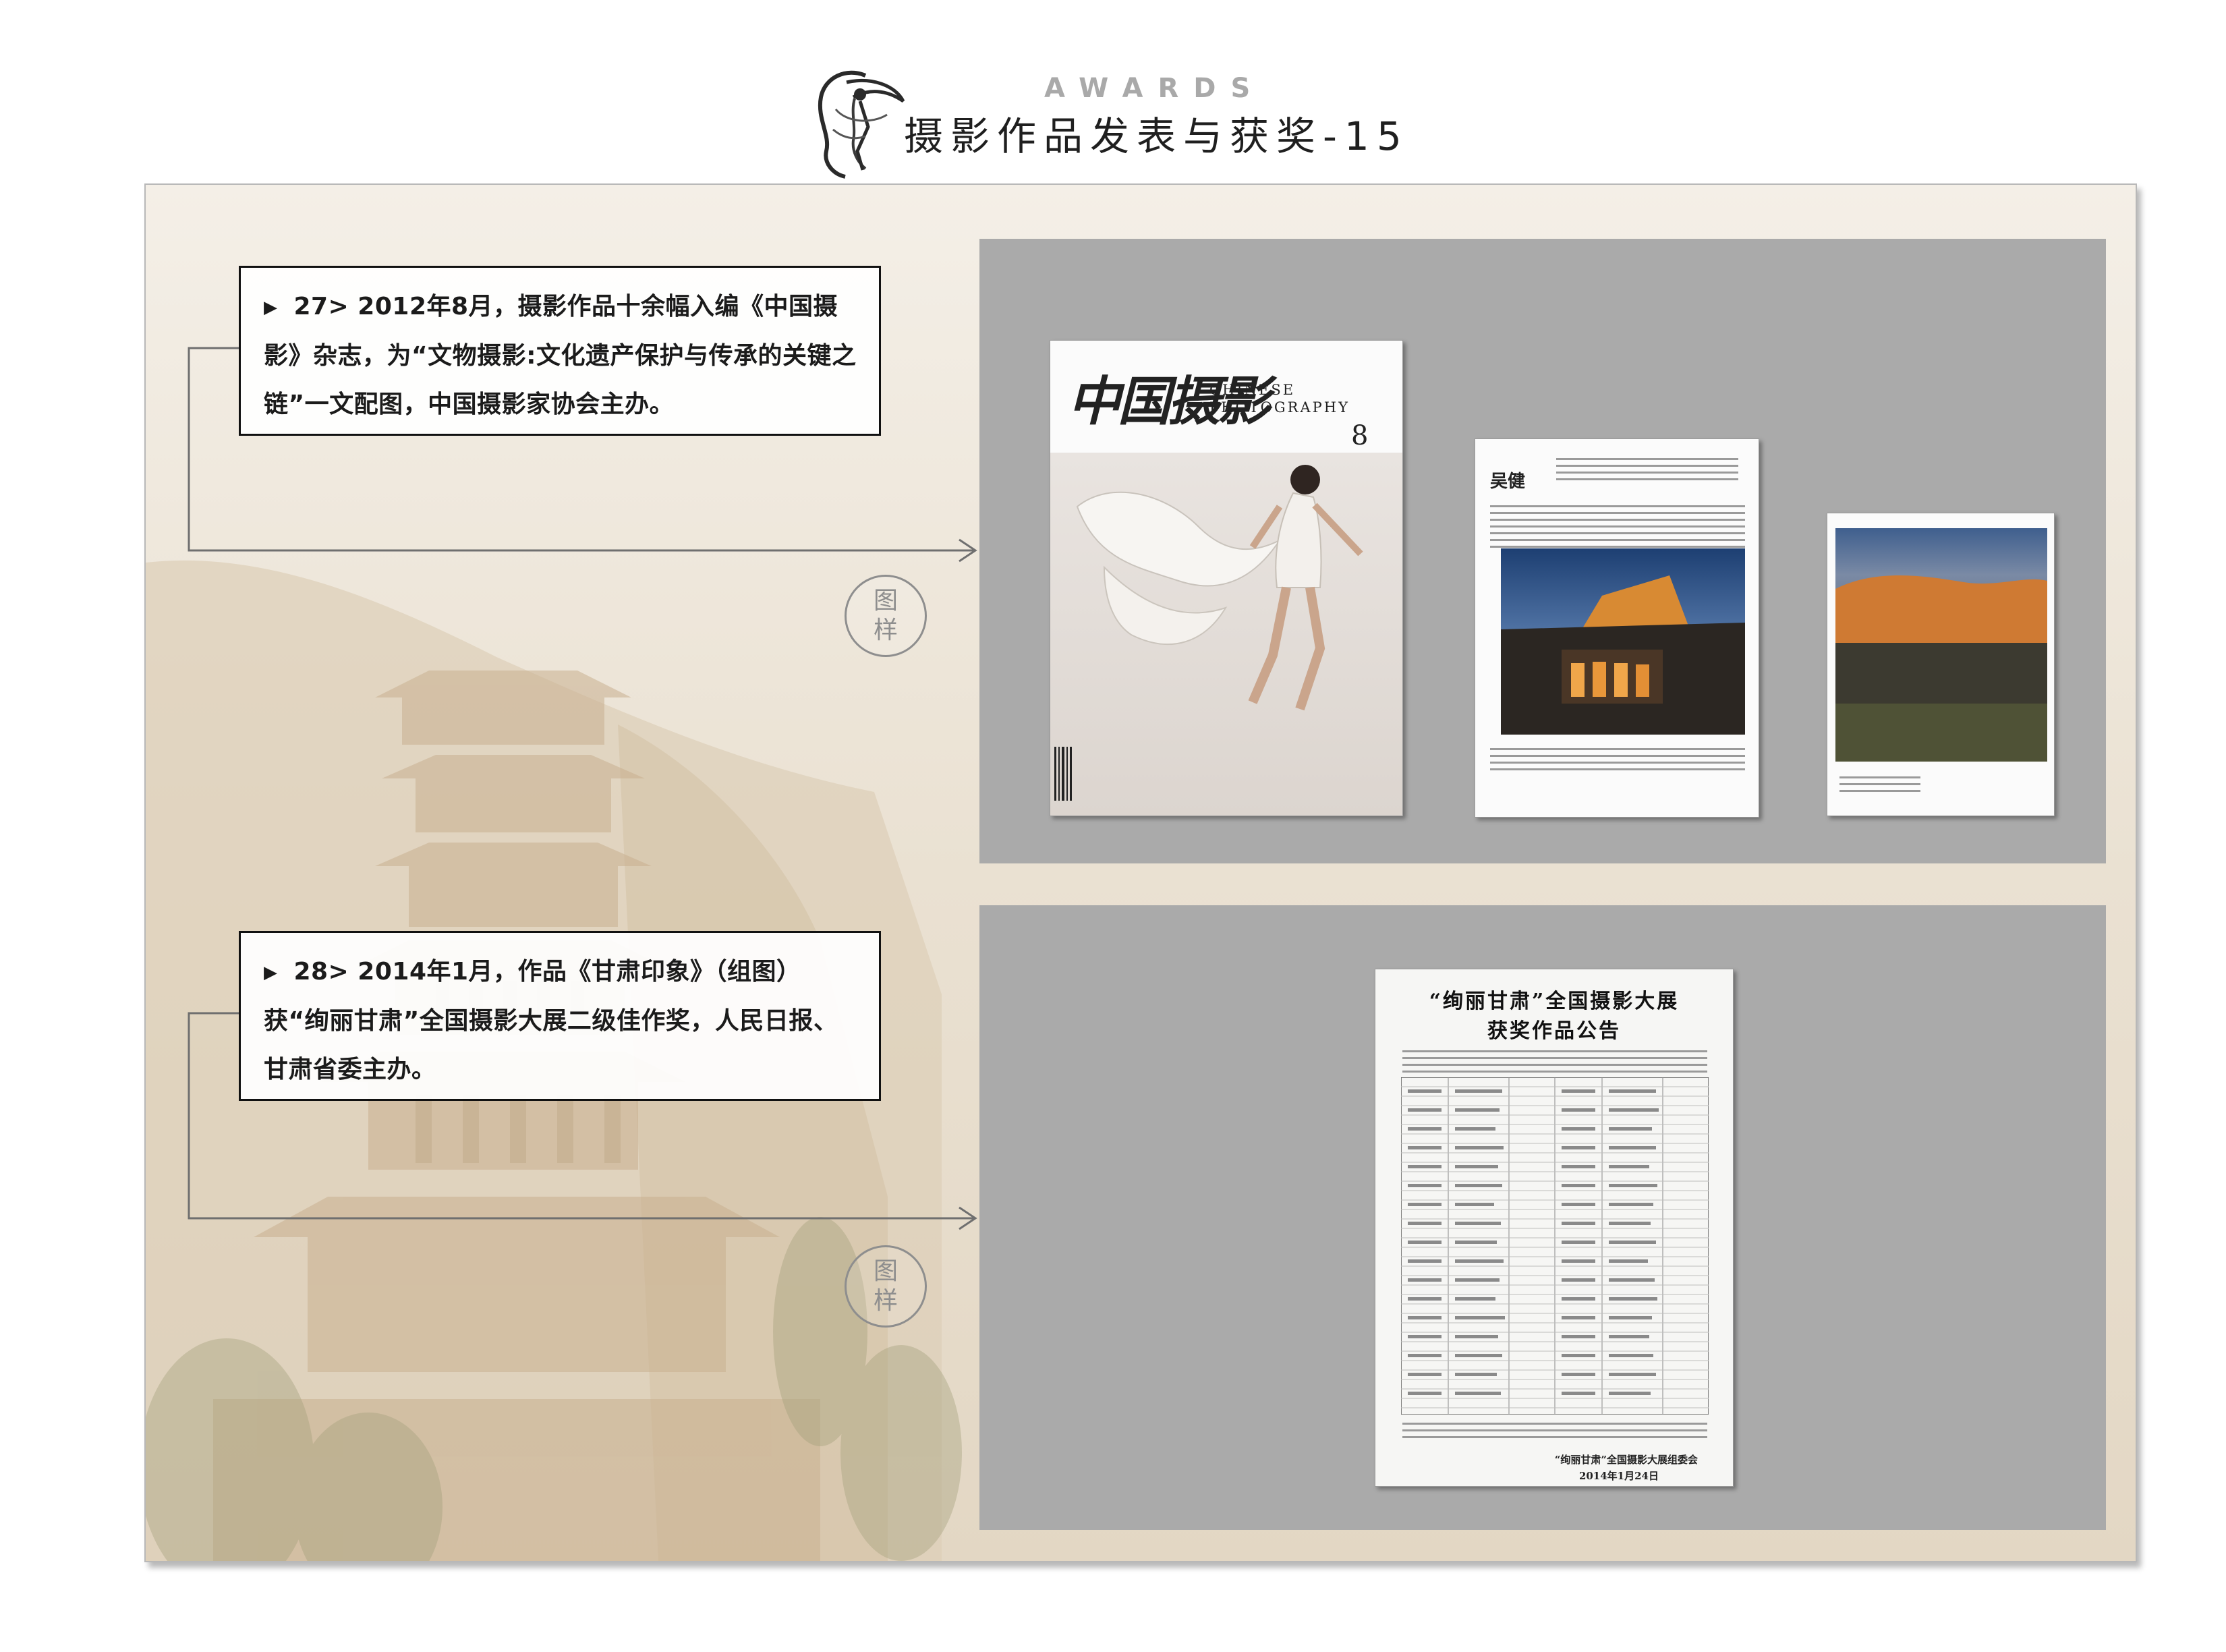 The image size is (2226, 1652). Describe the element at coordinates (1154, 88) in the screenshot. I see `awards-label: AWARDS` at that location.